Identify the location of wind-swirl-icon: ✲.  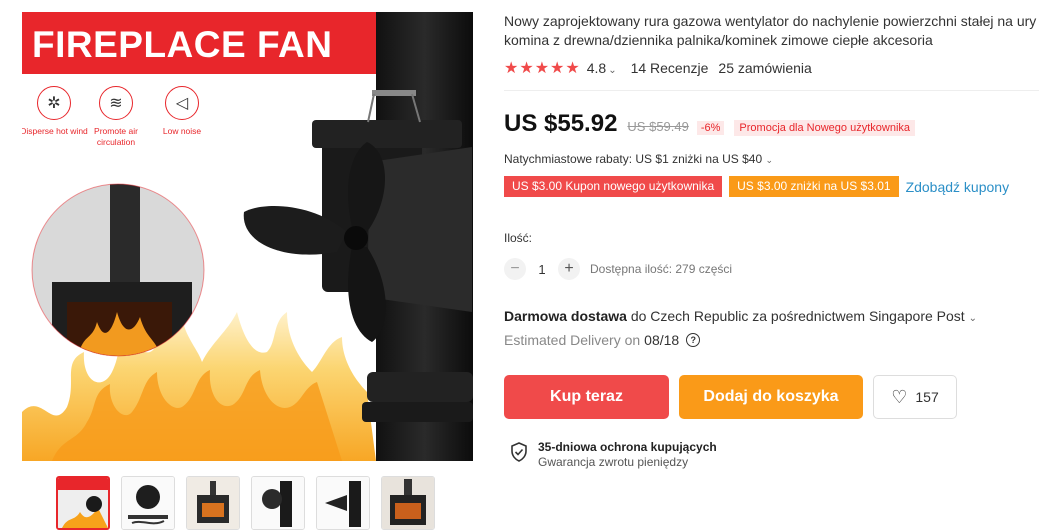
(54, 103).